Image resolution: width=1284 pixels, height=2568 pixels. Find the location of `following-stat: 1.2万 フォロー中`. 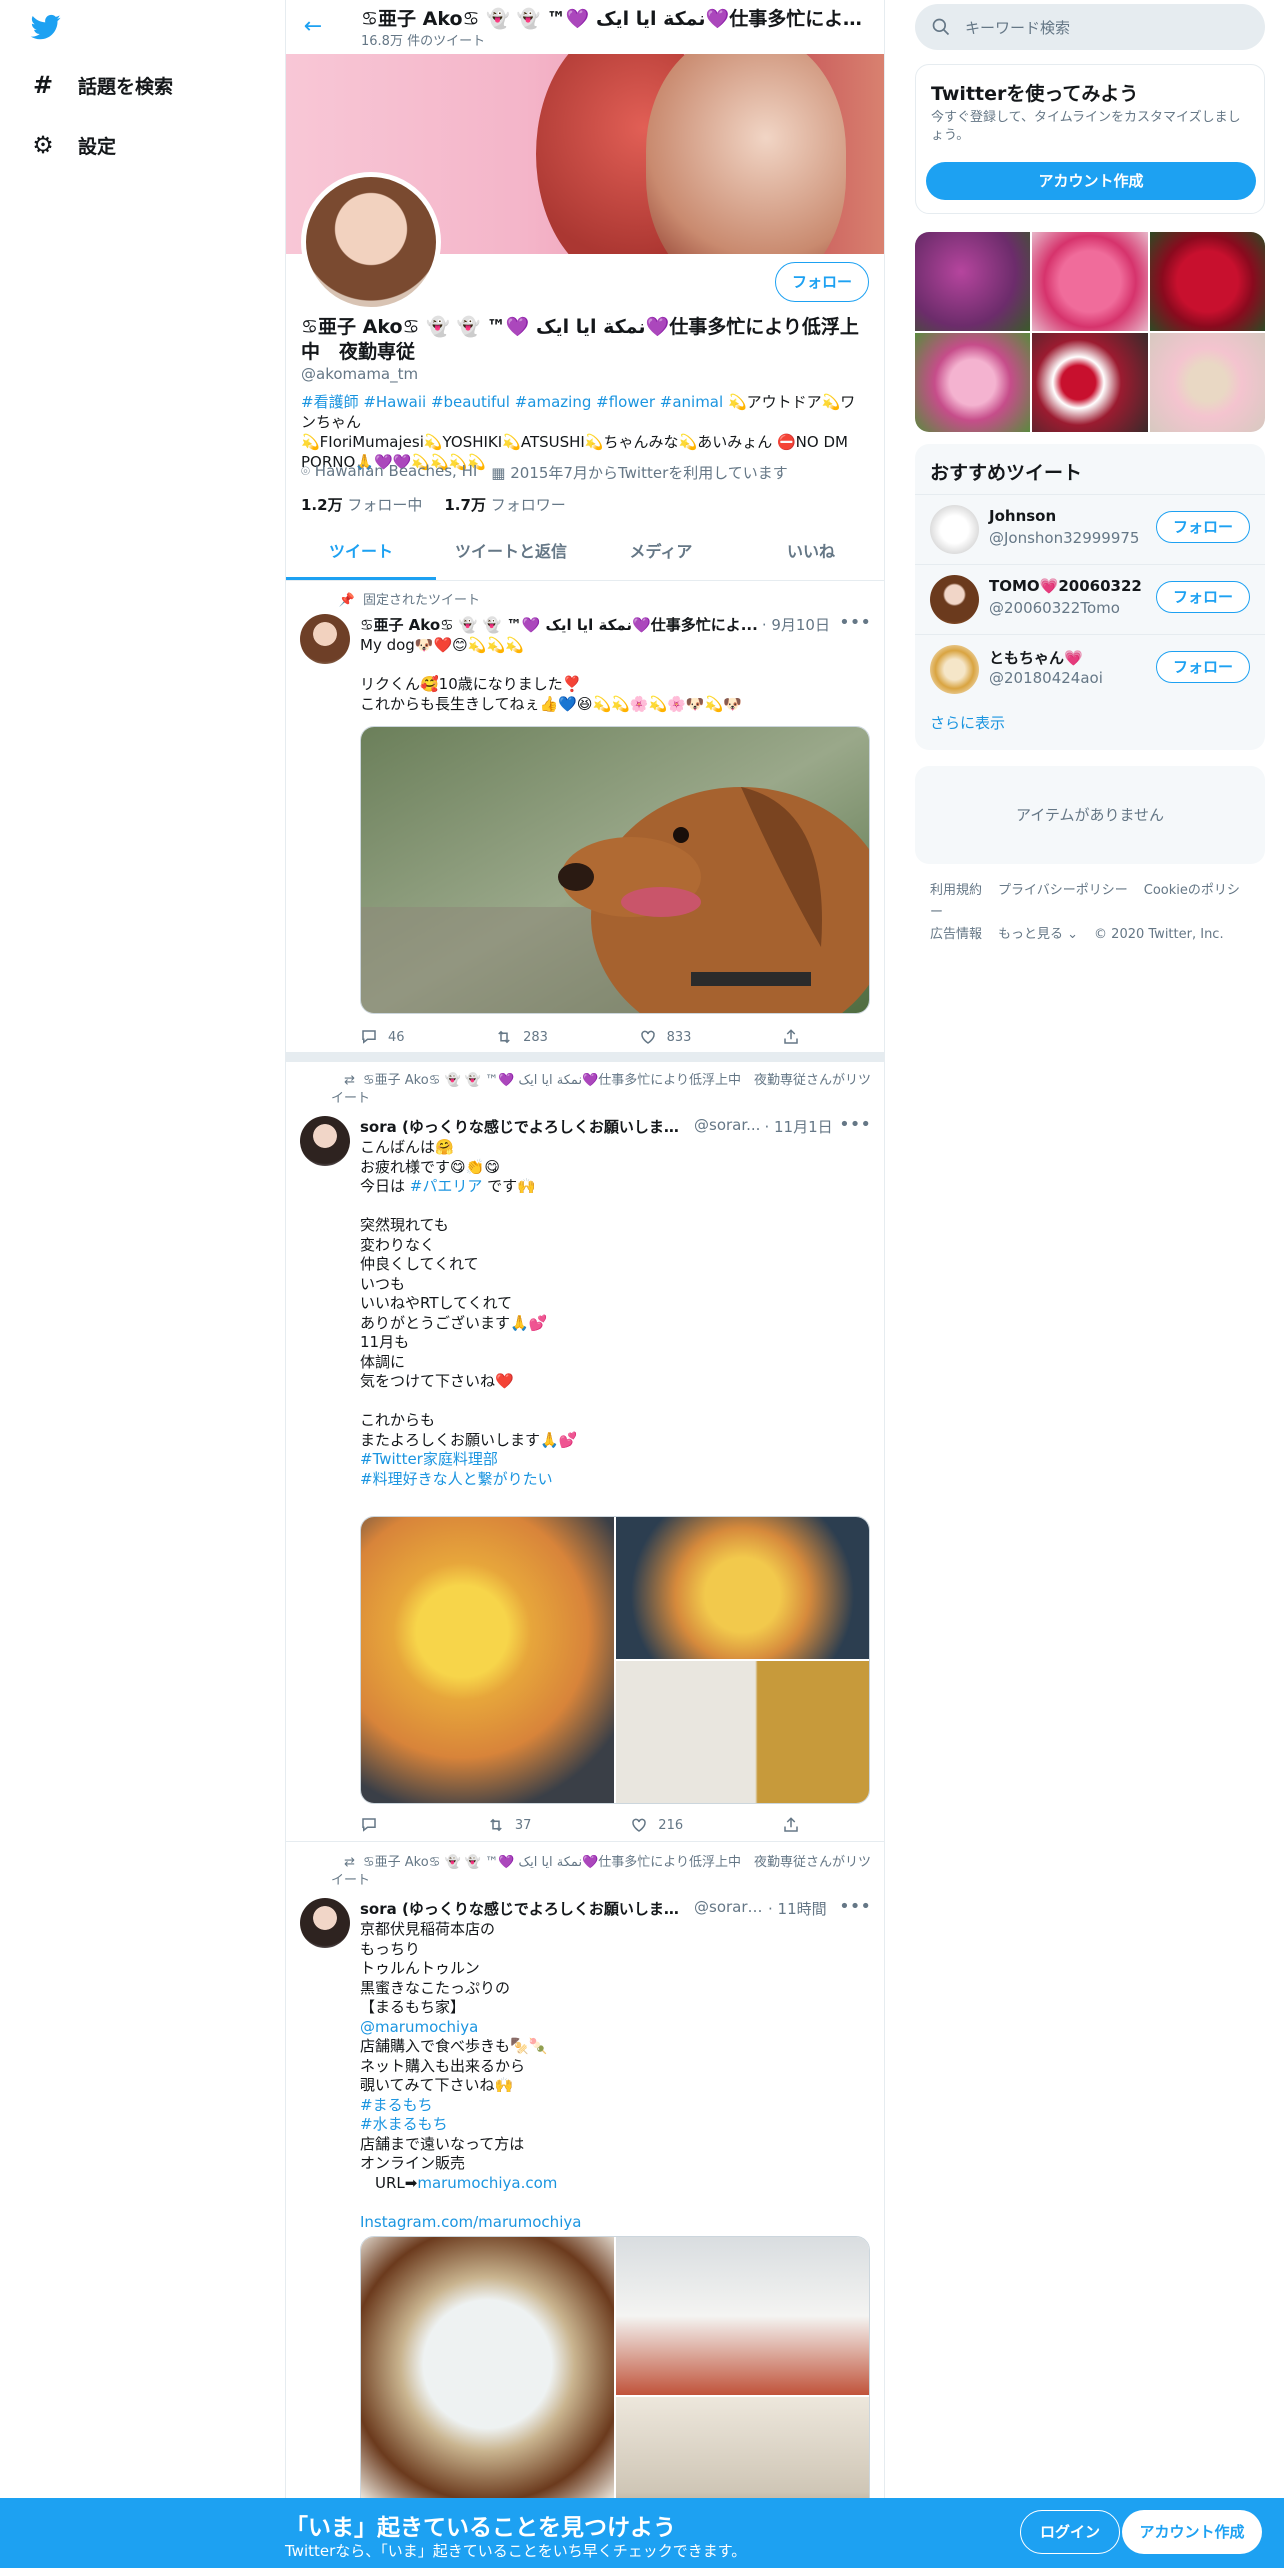

following-stat: 1.2万 フォロー中 is located at coordinates (361, 504).